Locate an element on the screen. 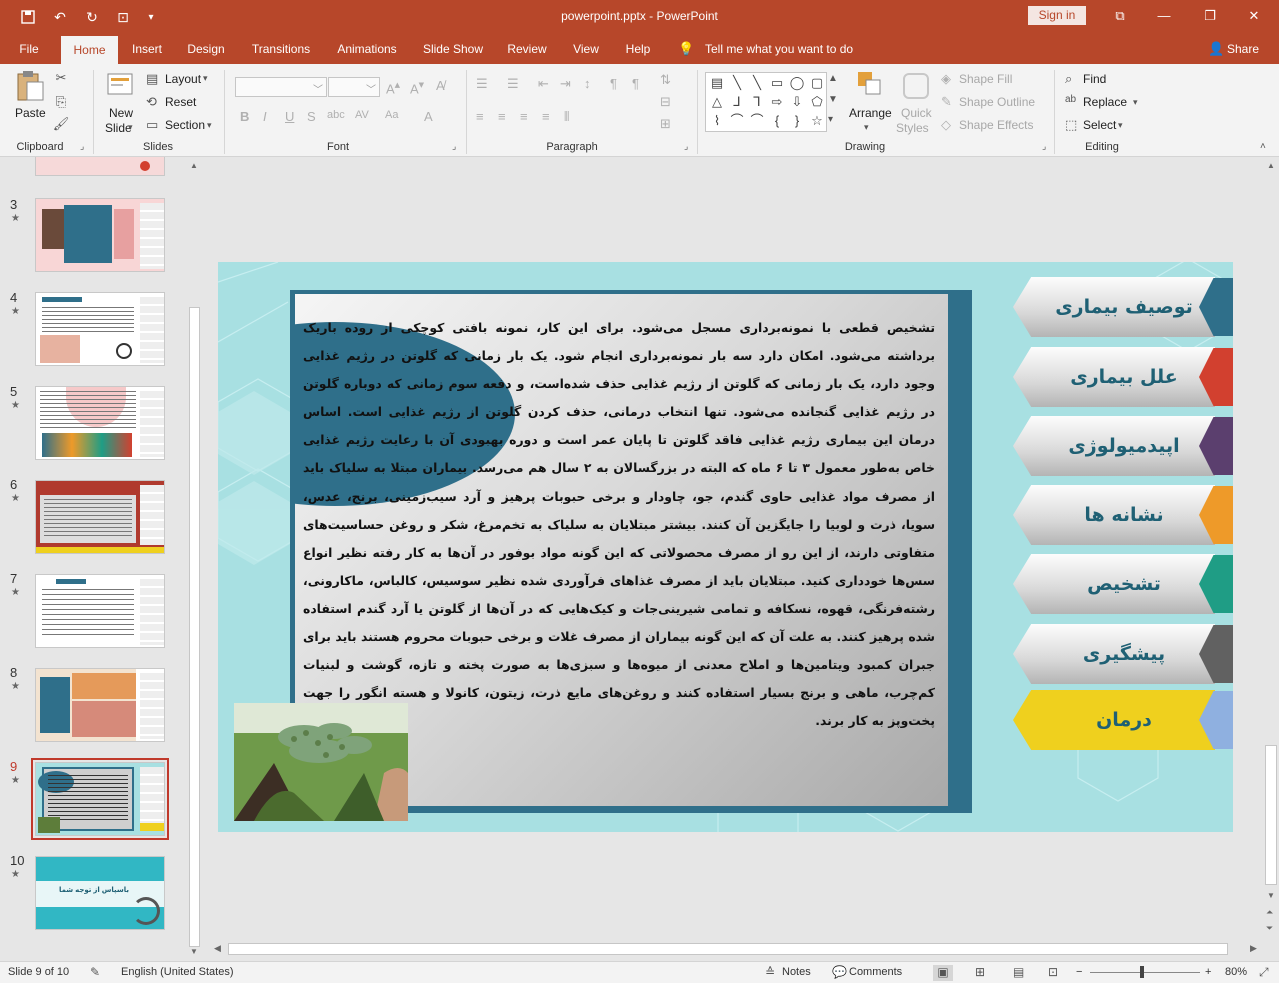 The height and width of the screenshot is (983, 1279). freeform-shape-icon: ⌒ is located at coordinates (757, 121).